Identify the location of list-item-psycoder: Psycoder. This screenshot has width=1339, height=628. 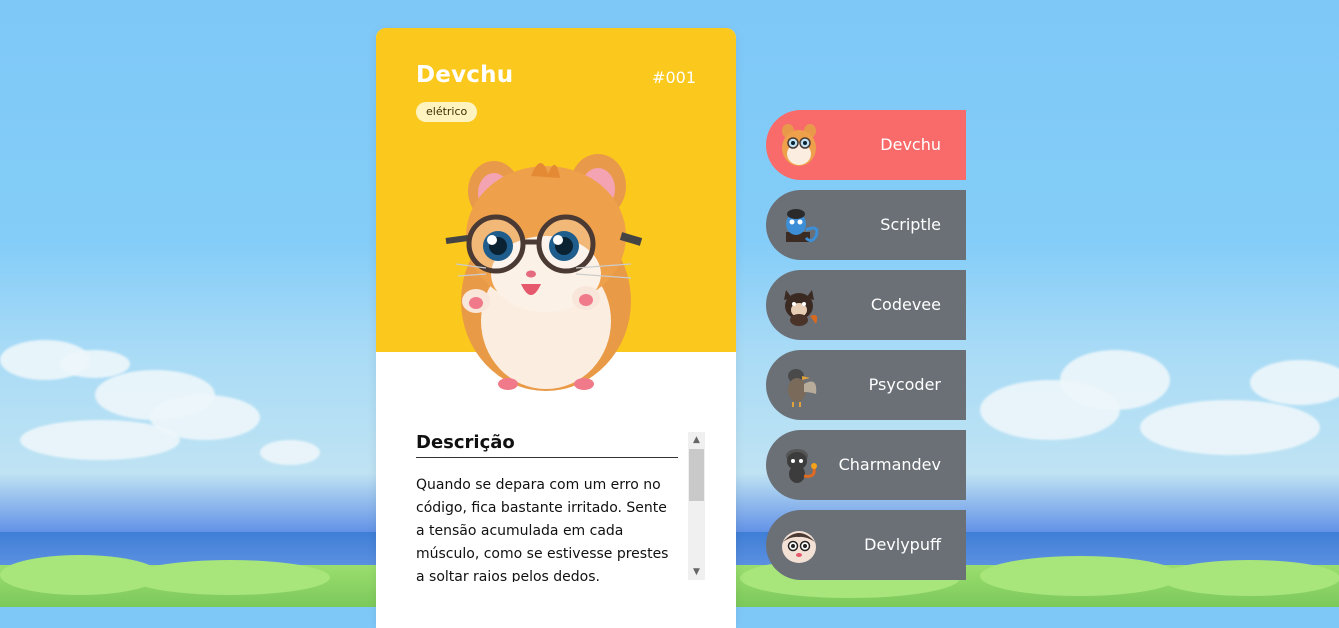
(866, 385).